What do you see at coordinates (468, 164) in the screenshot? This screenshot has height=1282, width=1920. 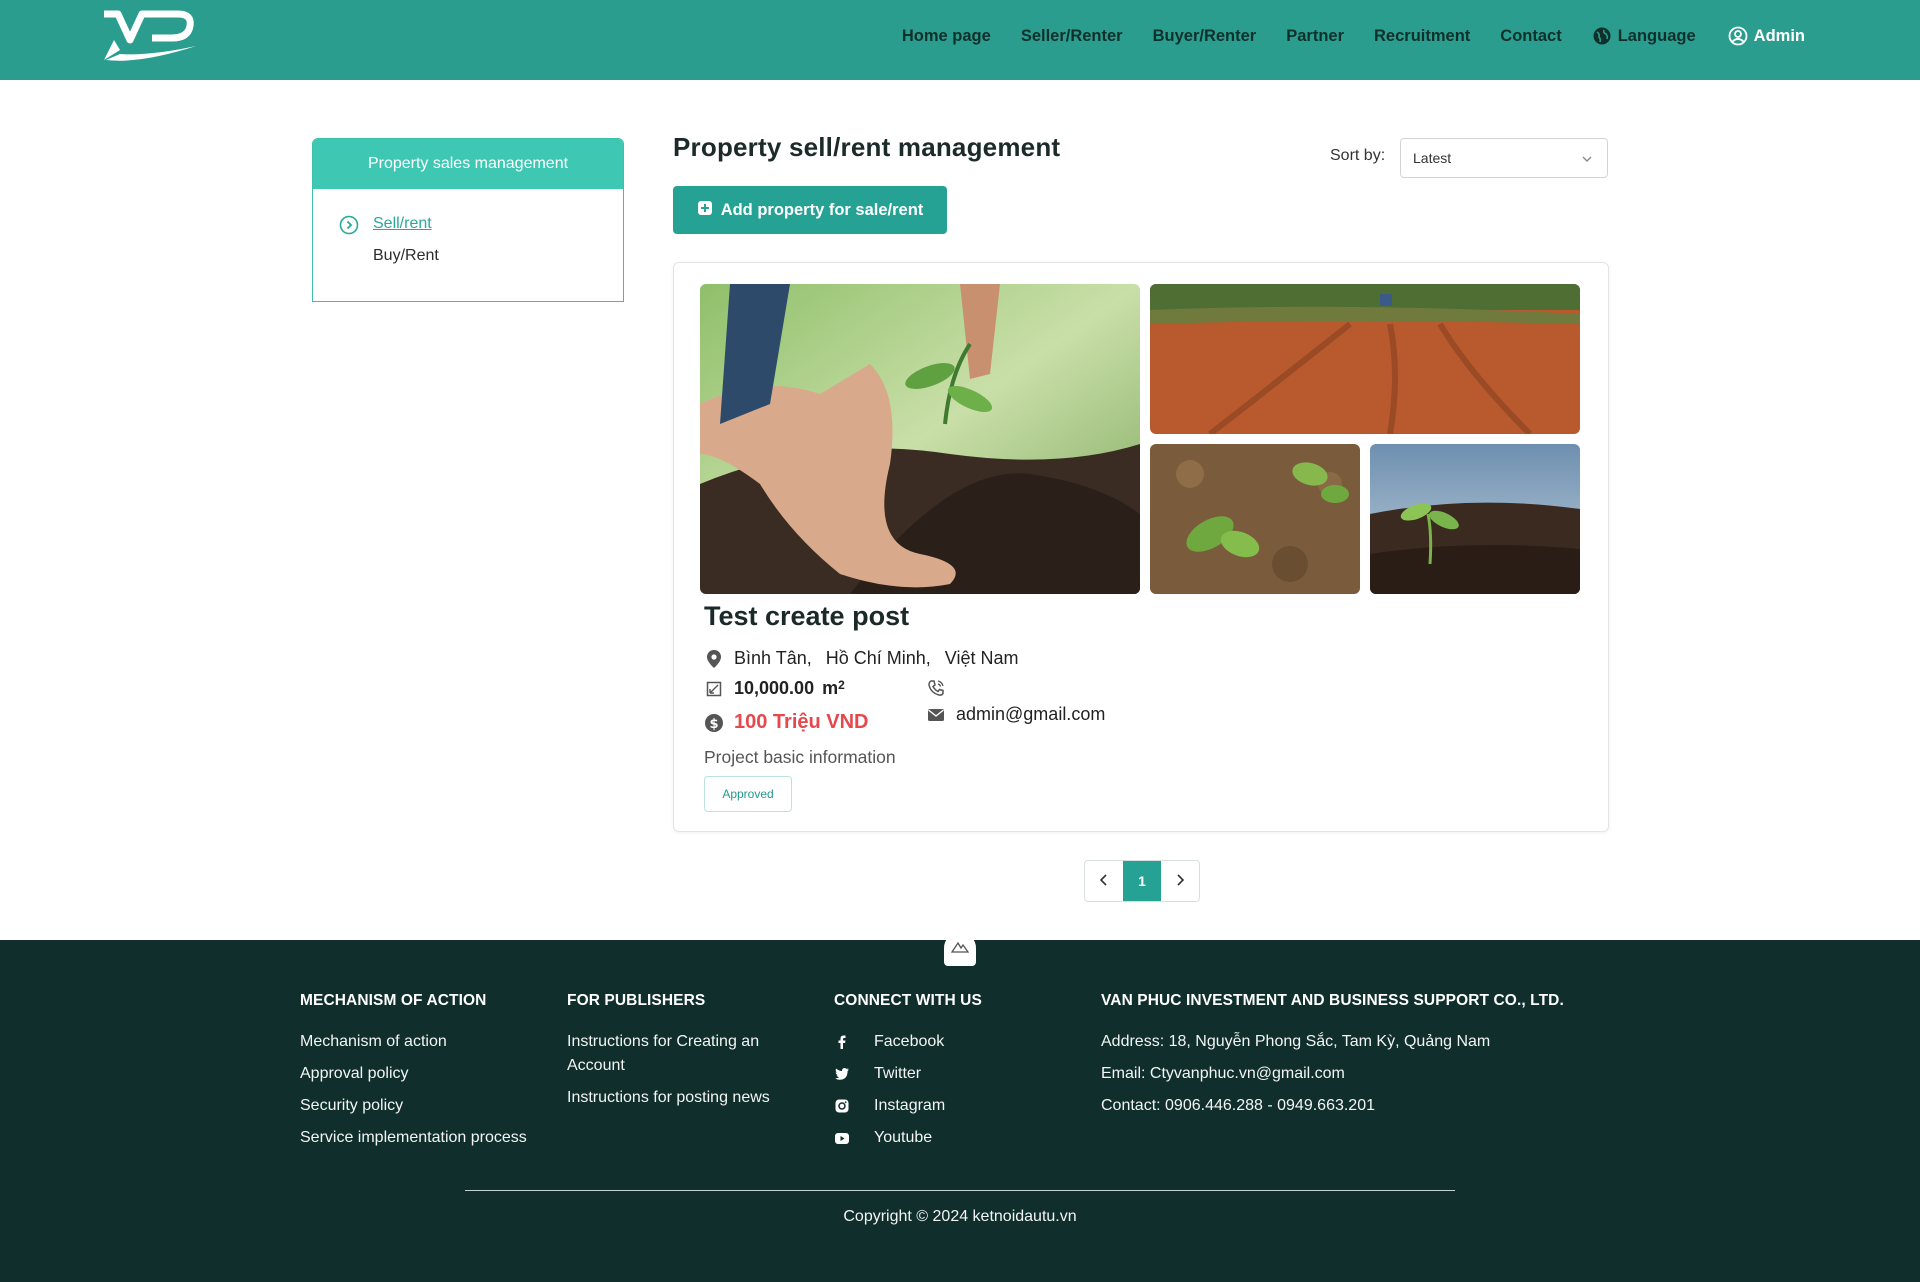 I see `sidebar-title: Property sales management` at bounding box center [468, 164].